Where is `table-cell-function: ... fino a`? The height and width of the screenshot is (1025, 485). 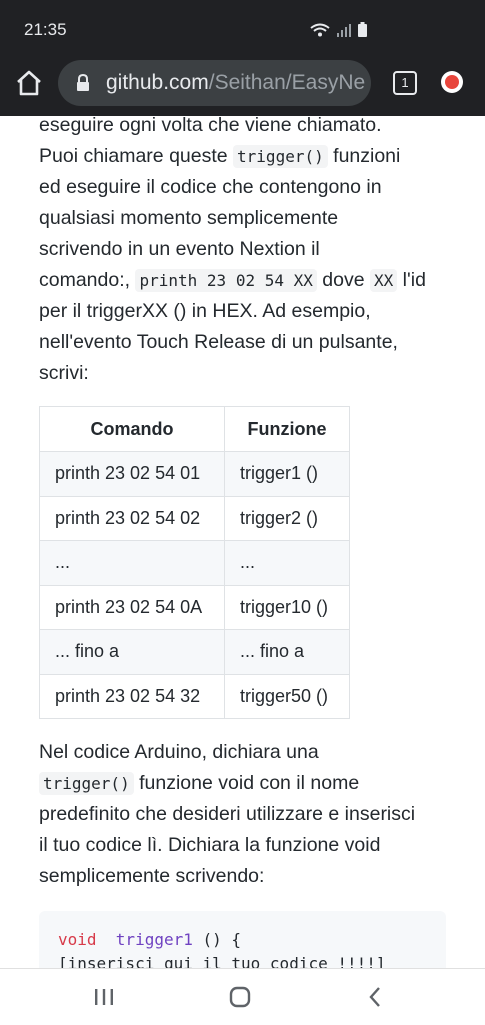
table-cell-function: ... fino a is located at coordinates (287, 652).